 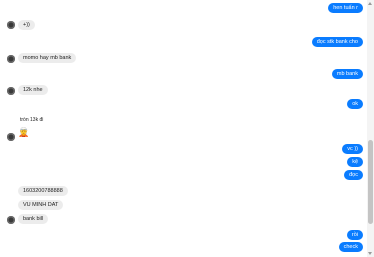 I want to click on outgoing-message-bubble: vc )), so click(x=352, y=149).